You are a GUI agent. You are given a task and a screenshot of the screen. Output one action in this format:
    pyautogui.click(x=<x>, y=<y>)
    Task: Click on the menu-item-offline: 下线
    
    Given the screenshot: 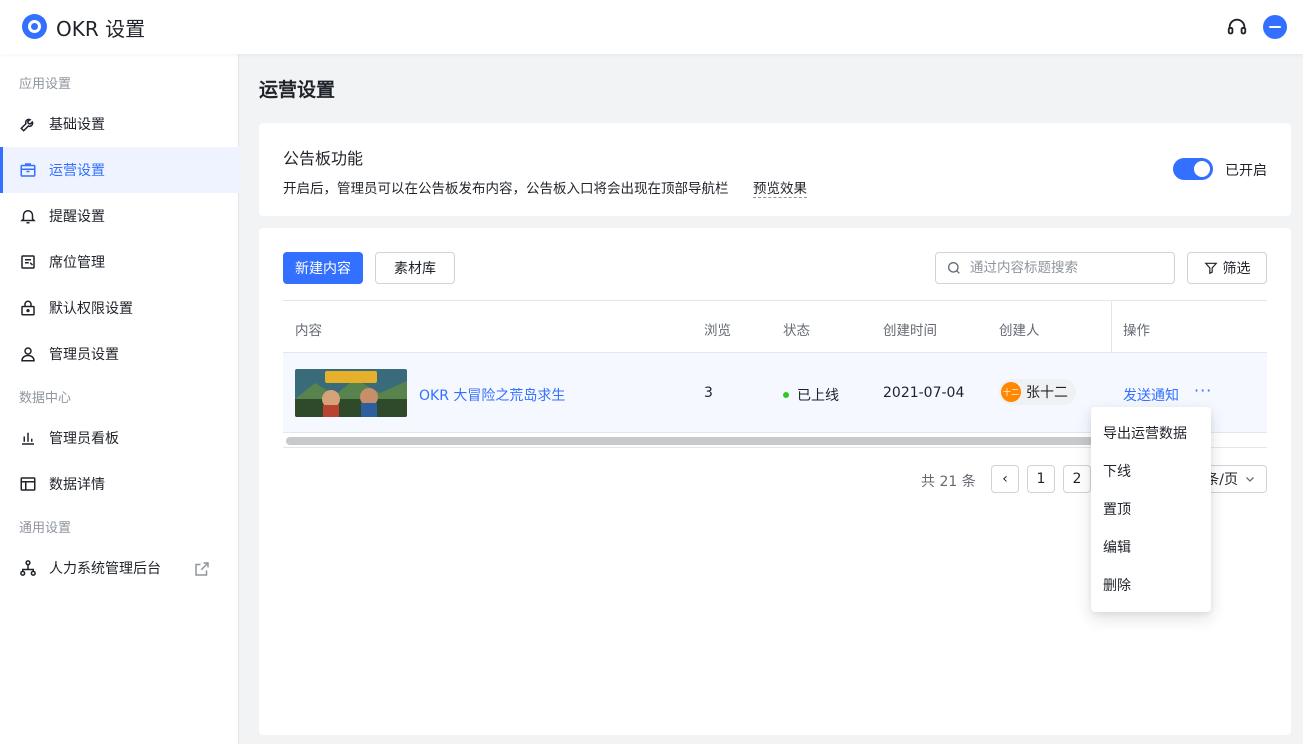 What is the action you would take?
    pyautogui.click(x=1151, y=471)
    